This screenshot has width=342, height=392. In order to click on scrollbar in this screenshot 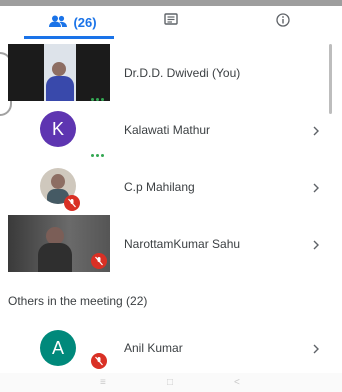, I will do `click(330, 79)`.